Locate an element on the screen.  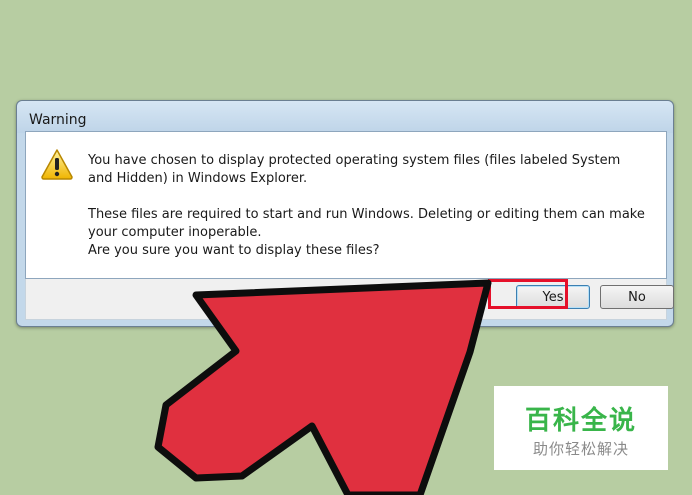
watermark-logo: 百科全说 助你轻松解决 is located at coordinates (581, 428).